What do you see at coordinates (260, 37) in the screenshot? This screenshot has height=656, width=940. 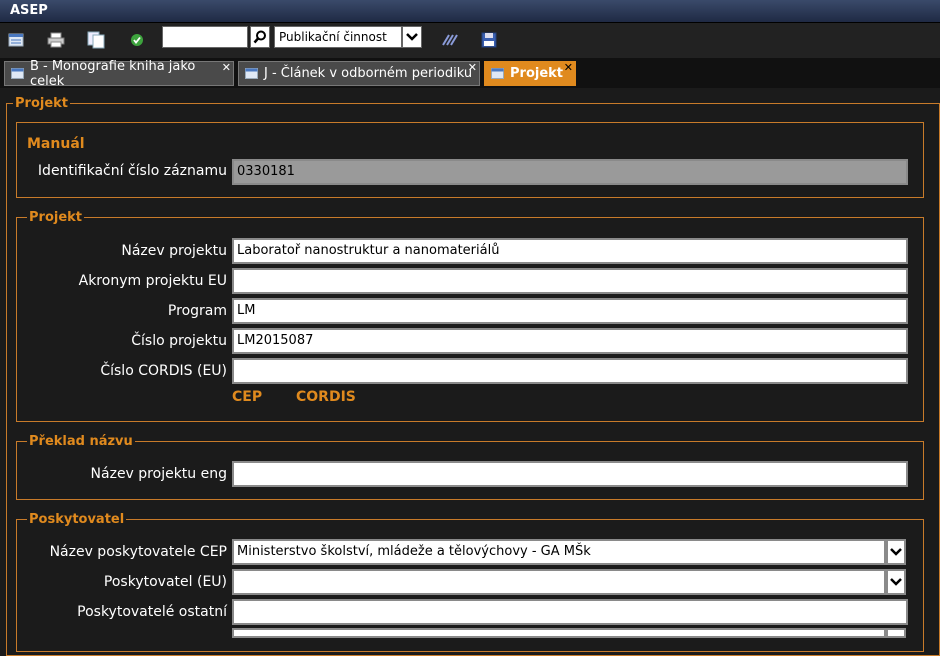 I see `search-icon` at bounding box center [260, 37].